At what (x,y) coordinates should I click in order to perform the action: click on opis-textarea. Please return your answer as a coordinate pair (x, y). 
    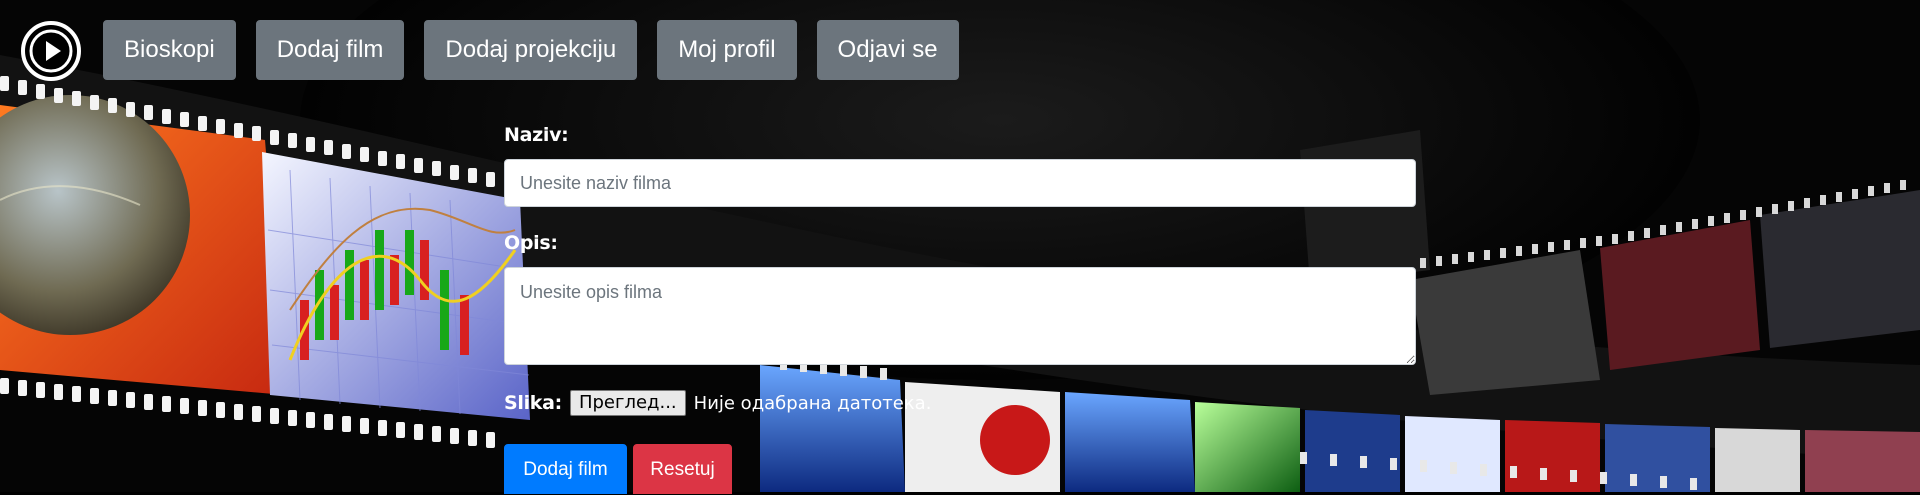
    Looking at the image, I should click on (960, 316).